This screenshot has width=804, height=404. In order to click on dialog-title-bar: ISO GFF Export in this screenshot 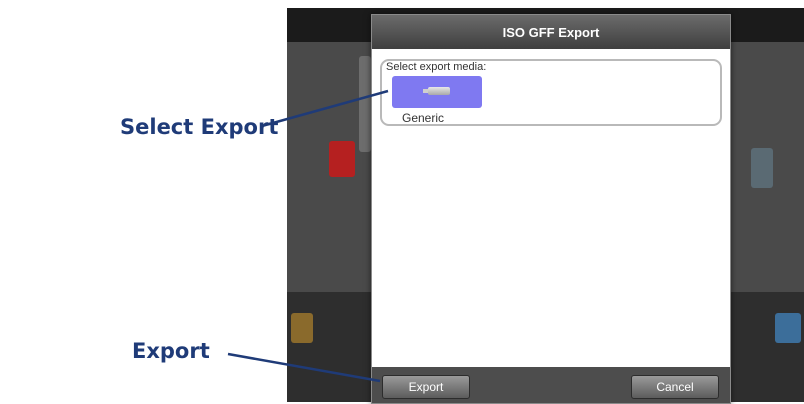, I will do `click(551, 32)`.